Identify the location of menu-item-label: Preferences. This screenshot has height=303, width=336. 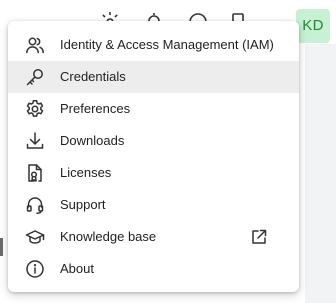
(95, 108).